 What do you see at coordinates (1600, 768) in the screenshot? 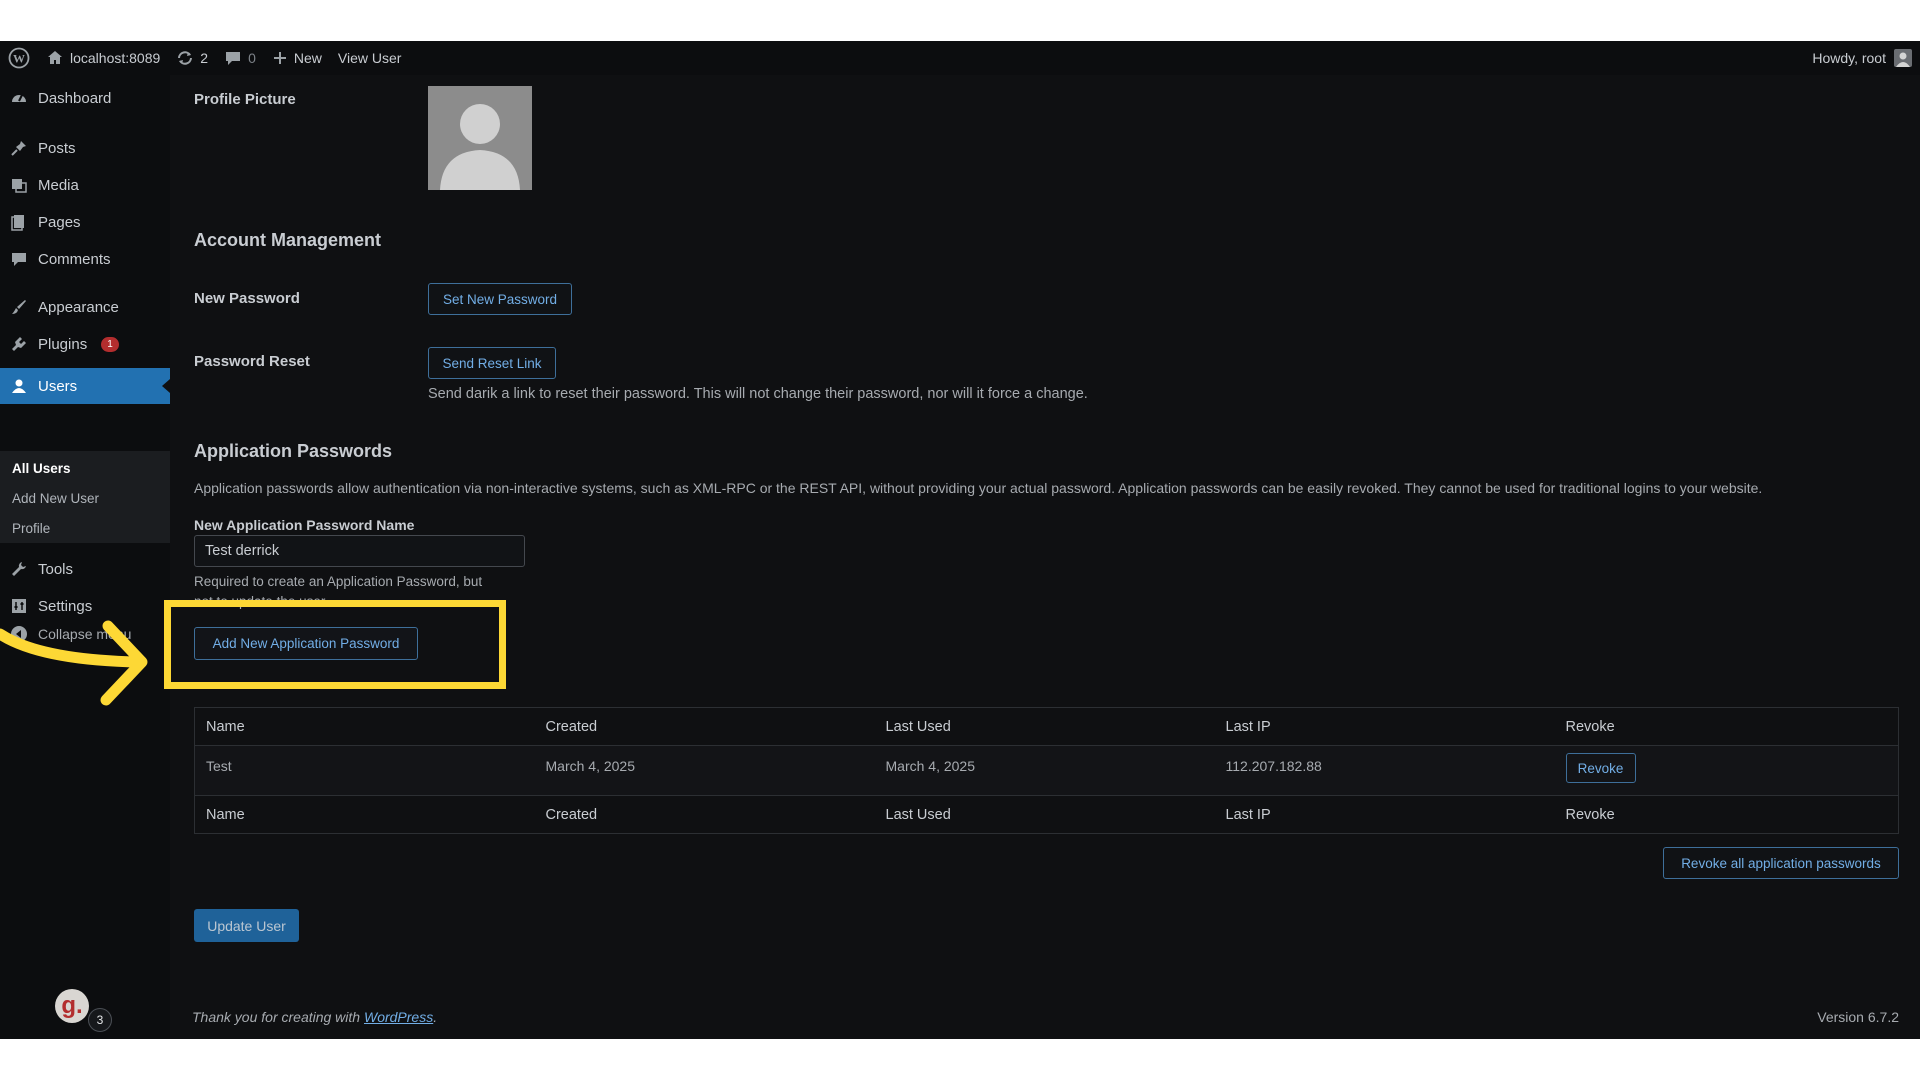
I see `revoke-button: Revoke` at bounding box center [1600, 768].